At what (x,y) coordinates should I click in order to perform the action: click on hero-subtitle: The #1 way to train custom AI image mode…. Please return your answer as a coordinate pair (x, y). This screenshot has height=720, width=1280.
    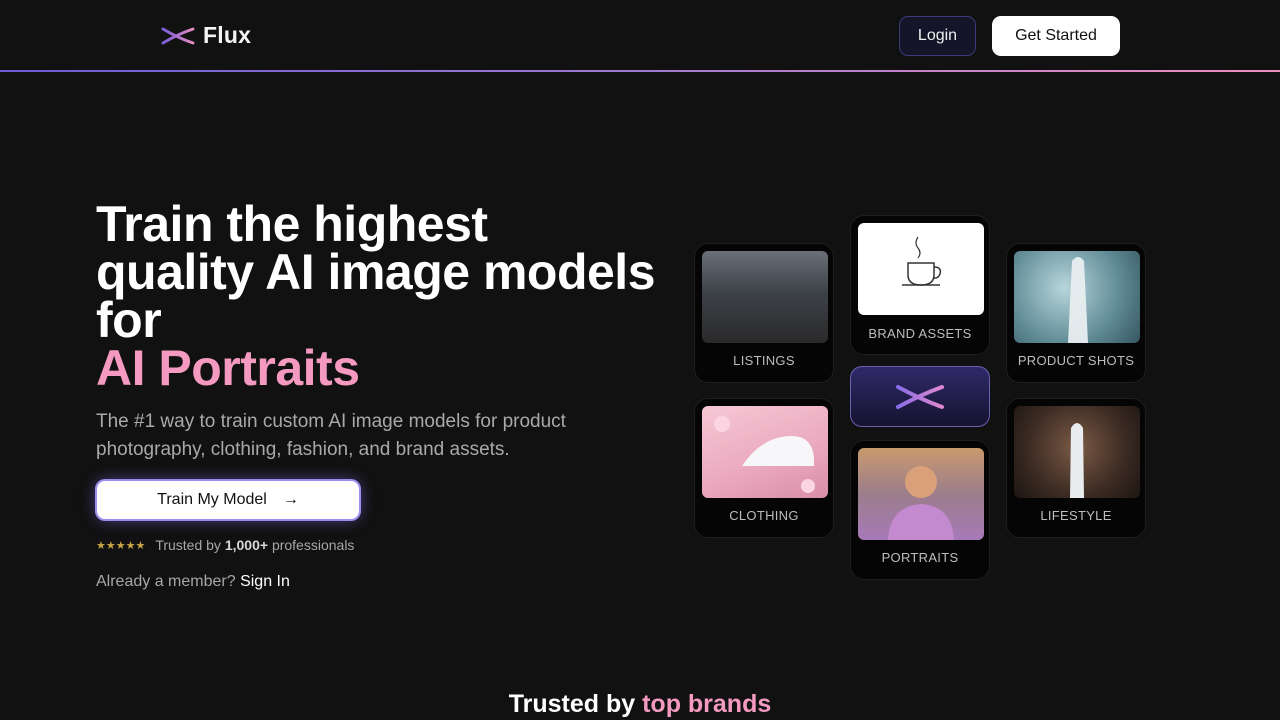
    Looking at the image, I should click on (331, 435).